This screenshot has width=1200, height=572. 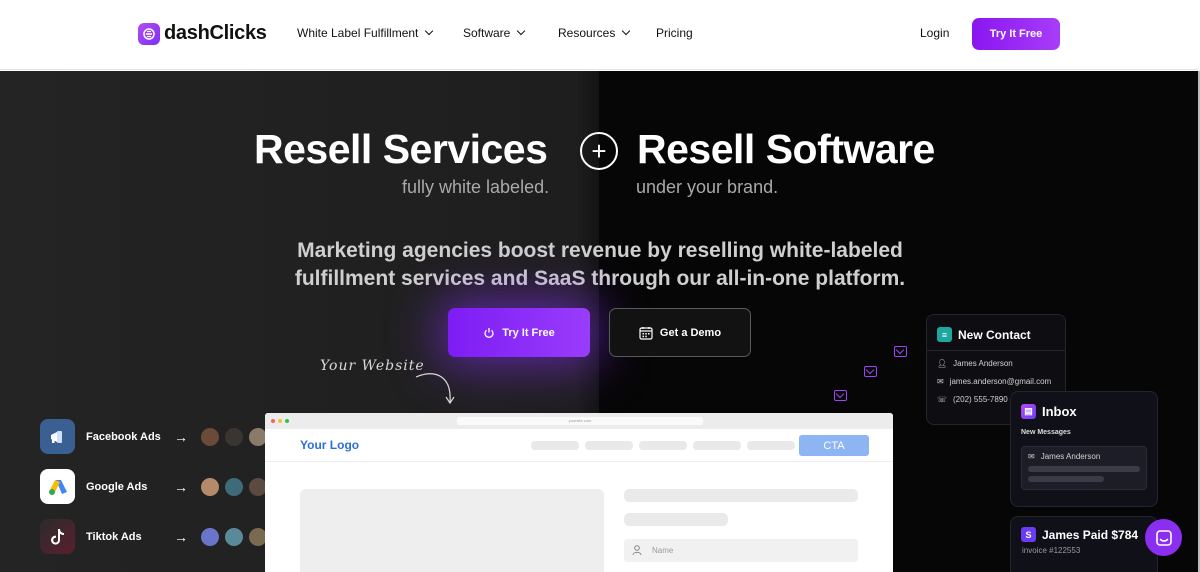 I want to click on card-header: S James Paid $784, so click(x=1084, y=531).